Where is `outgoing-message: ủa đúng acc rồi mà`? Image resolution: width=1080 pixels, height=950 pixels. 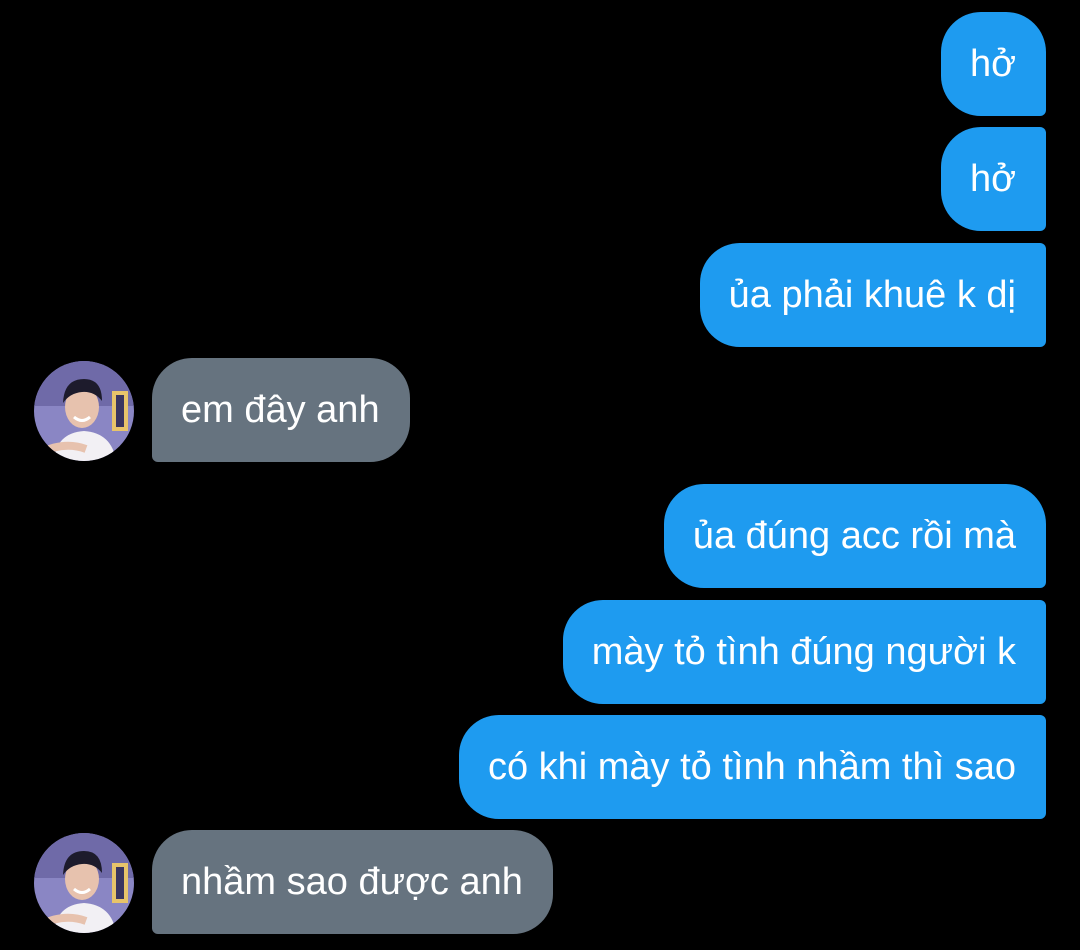
outgoing-message: ủa đúng acc rồi mà is located at coordinates (854, 536).